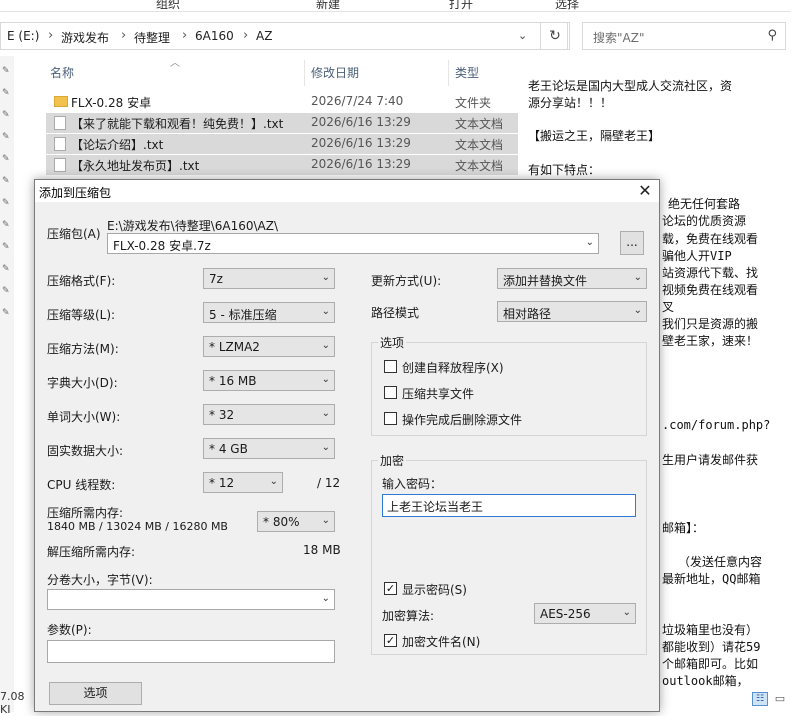 Image resolution: width=791 pixels, height=716 pixels. What do you see at coordinates (467, 72) in the screenshot?
I see `column-header-type: 类型` at bounding box center [467, 72].